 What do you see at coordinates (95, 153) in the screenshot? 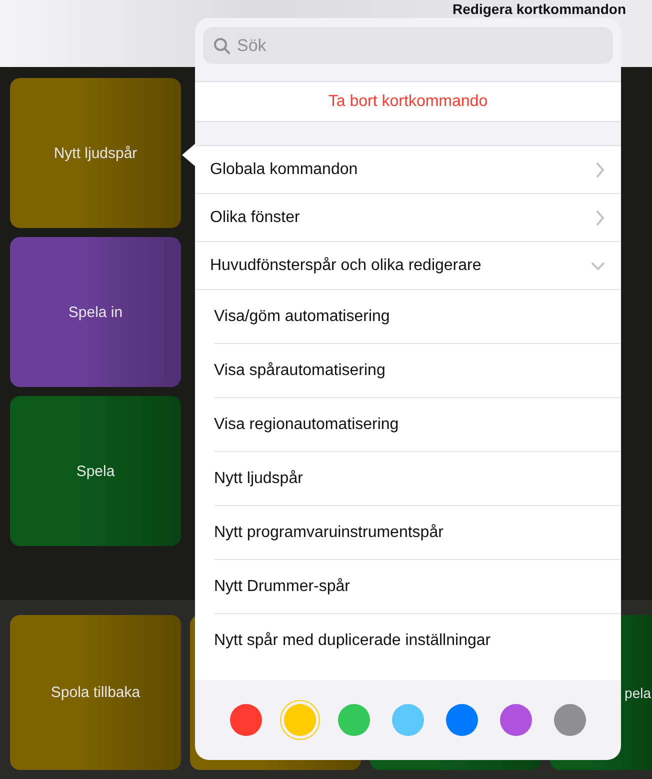
I see `shortcut-tile: Nytt ljudspår` at bounding box center [95, 153].